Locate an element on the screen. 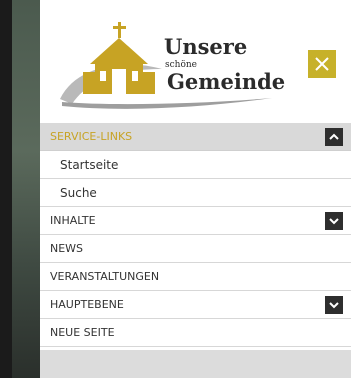  menu-item-service-links: SERVICE-LINKS is located at coordinates (195, 137).